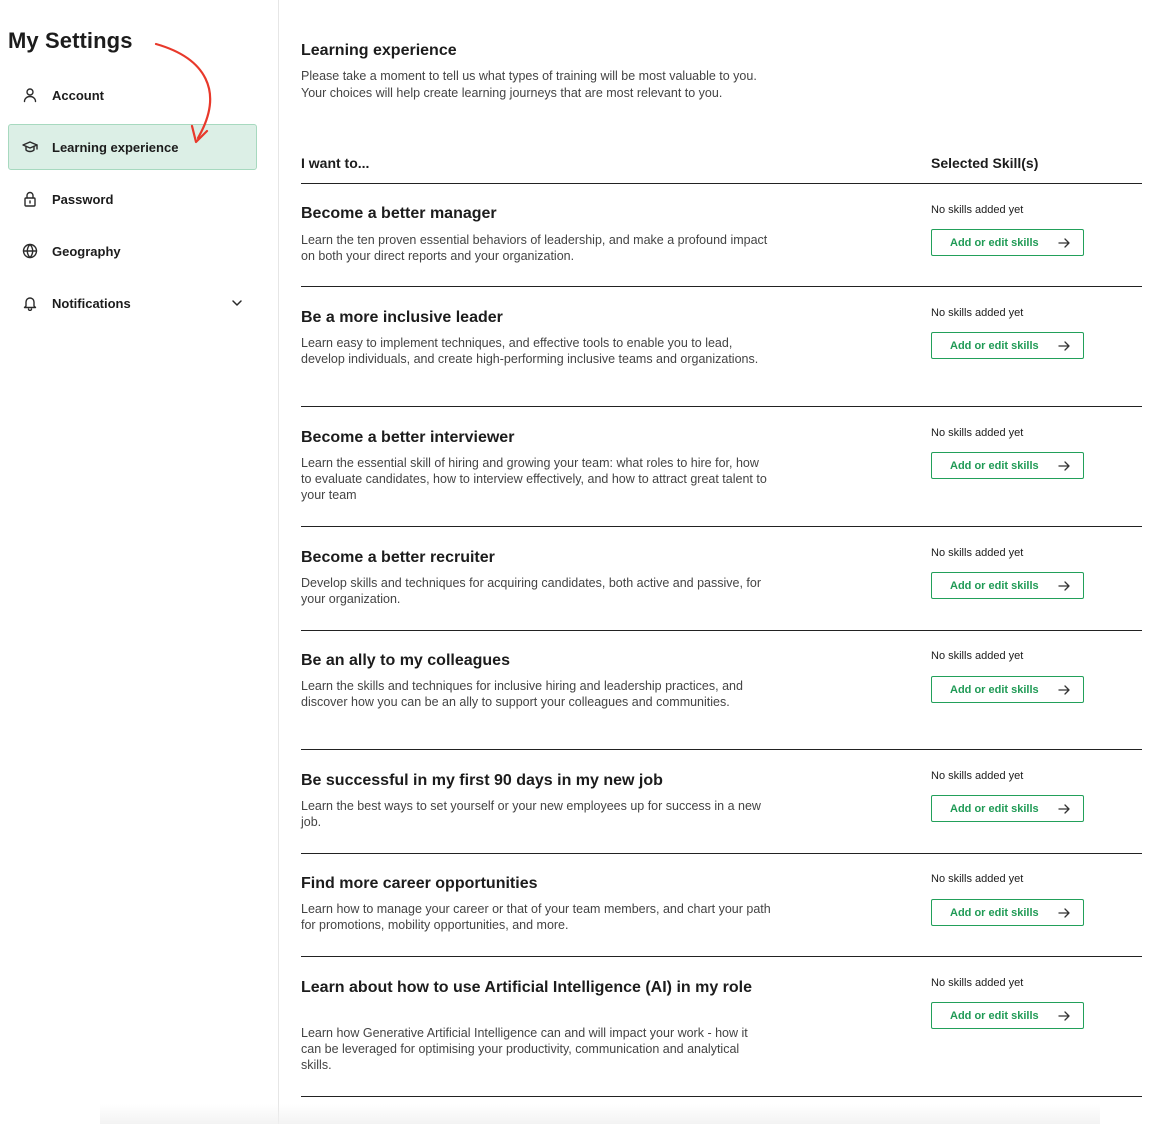 The width and height of the screenshot is (1165, 1124). I want to click on sidebar-item-learning-experience: Learning experience, so click(132, 147).